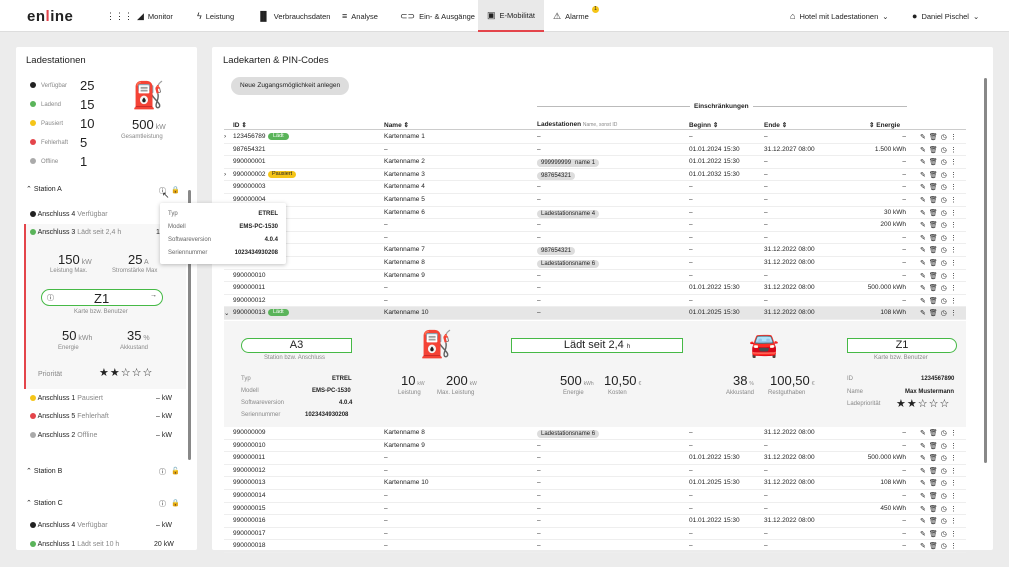  I want to click on col-energy: ⇕ Energie, so click(884, 125).